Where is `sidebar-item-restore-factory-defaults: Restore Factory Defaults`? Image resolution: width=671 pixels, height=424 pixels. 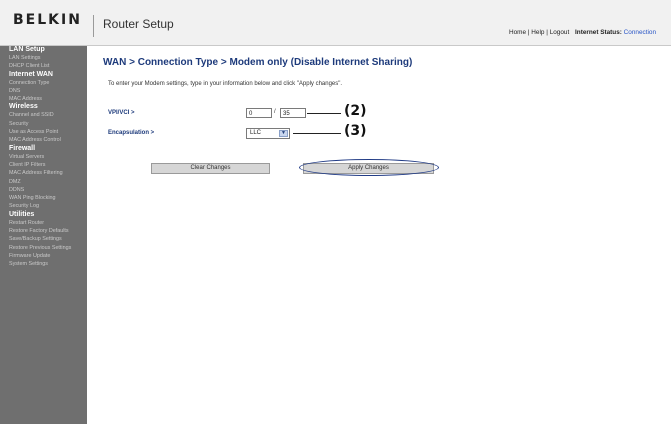 sidebar-item-restore-factory-defaults: Restore Factory Defaults is located at coordinates (43, 231).